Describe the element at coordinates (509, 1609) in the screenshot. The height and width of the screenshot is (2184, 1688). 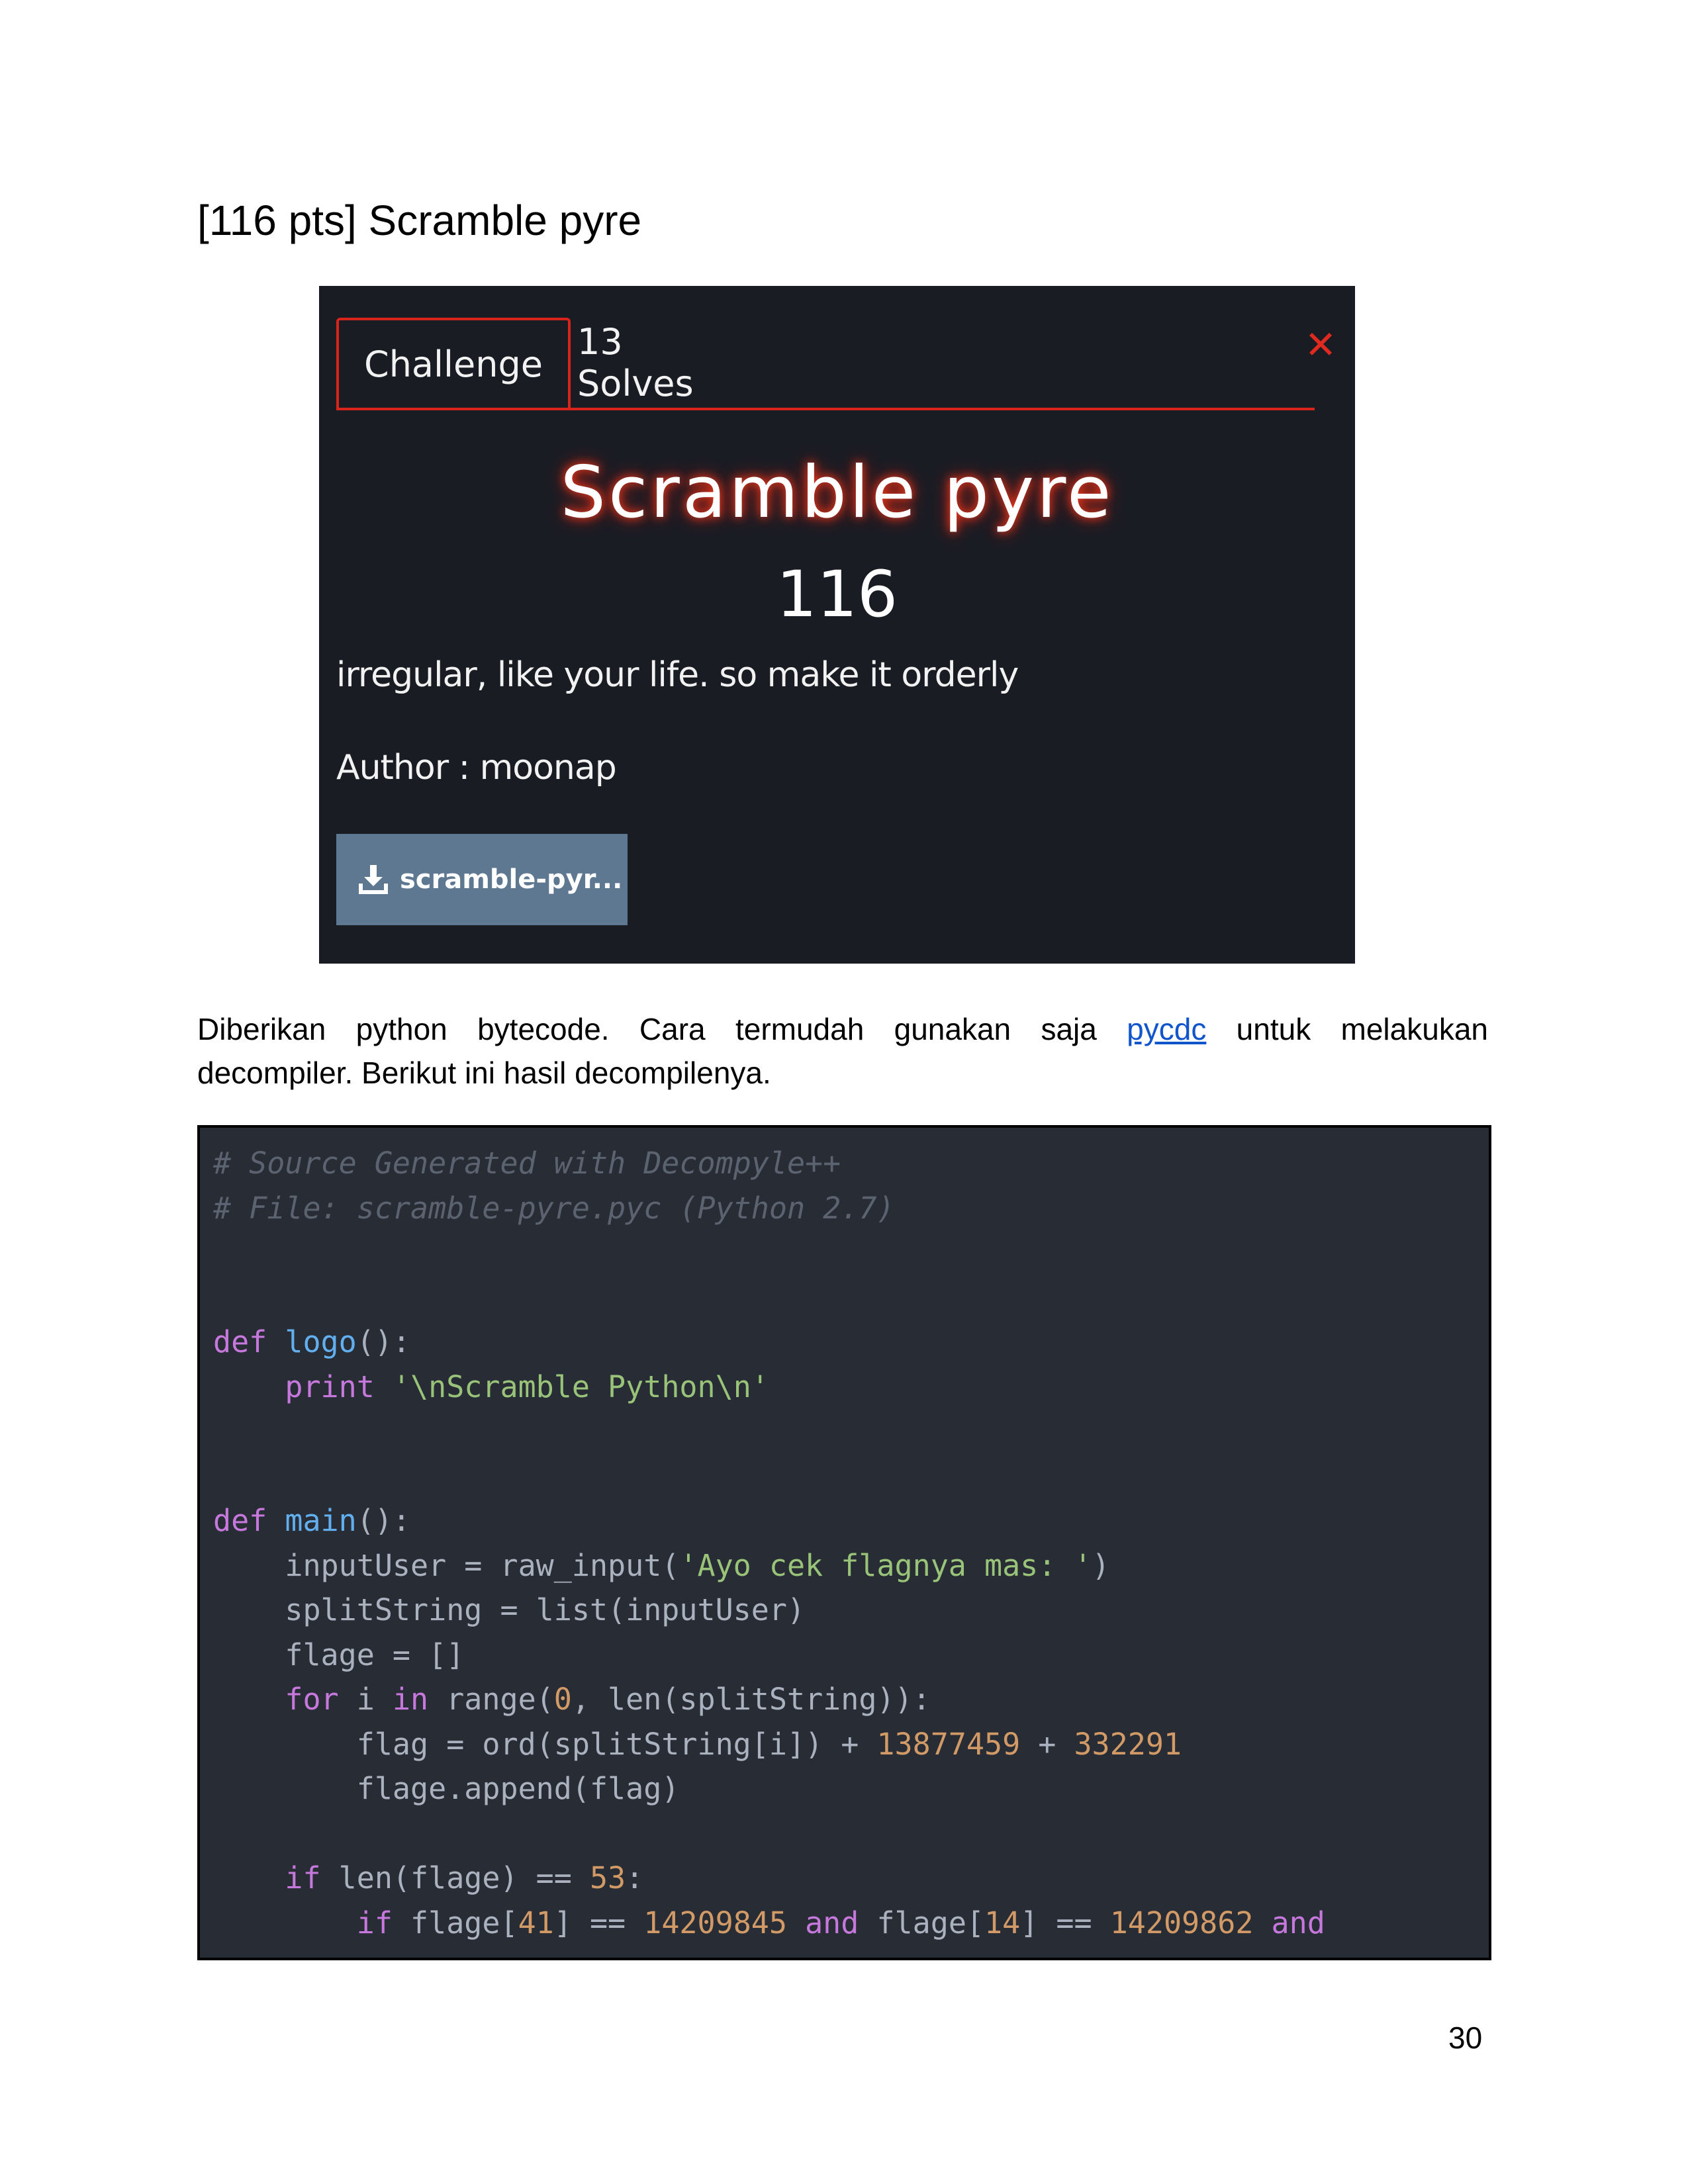
I see `code-line: splitString = list(inputUser)` at that location.